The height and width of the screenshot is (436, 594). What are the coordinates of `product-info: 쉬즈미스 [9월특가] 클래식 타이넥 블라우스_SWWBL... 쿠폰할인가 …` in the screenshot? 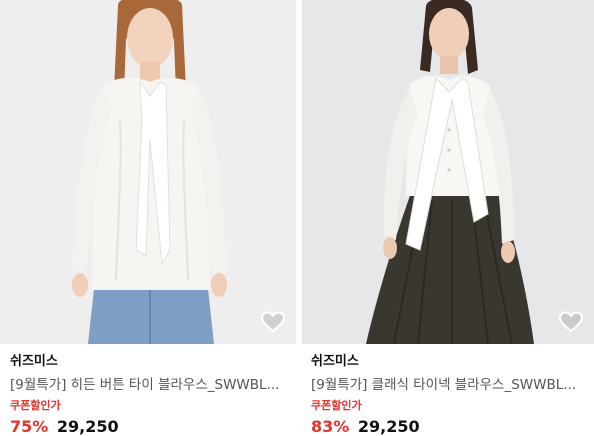 It's located at (448, 390).